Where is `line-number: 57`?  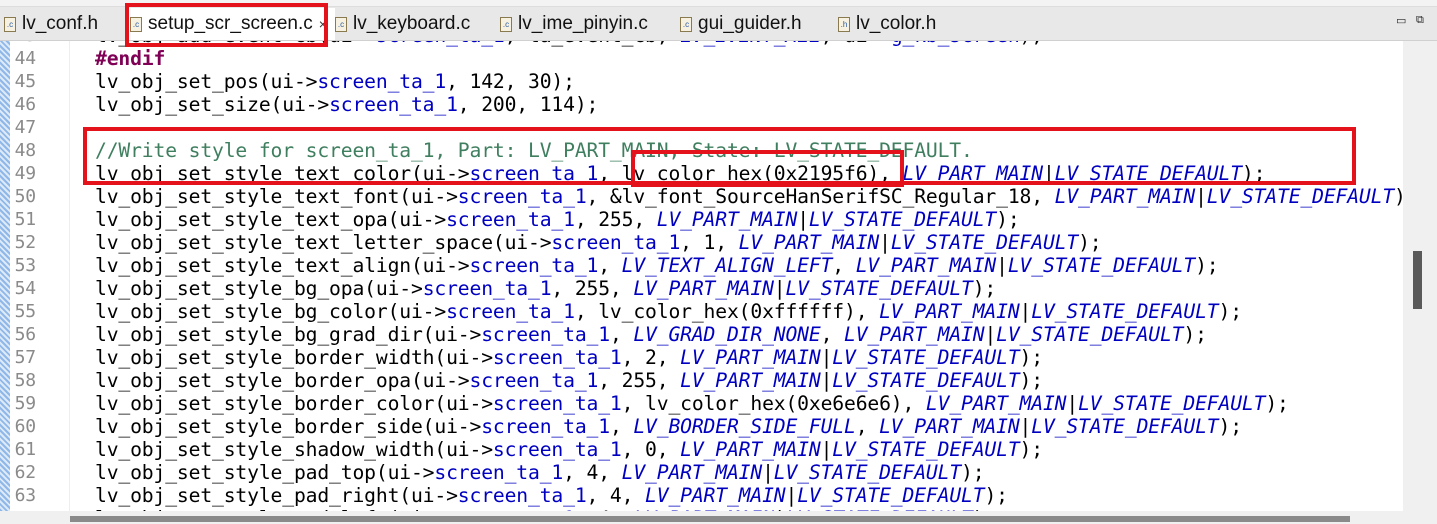
line-number: 57 is located at coordinates (25, 357).